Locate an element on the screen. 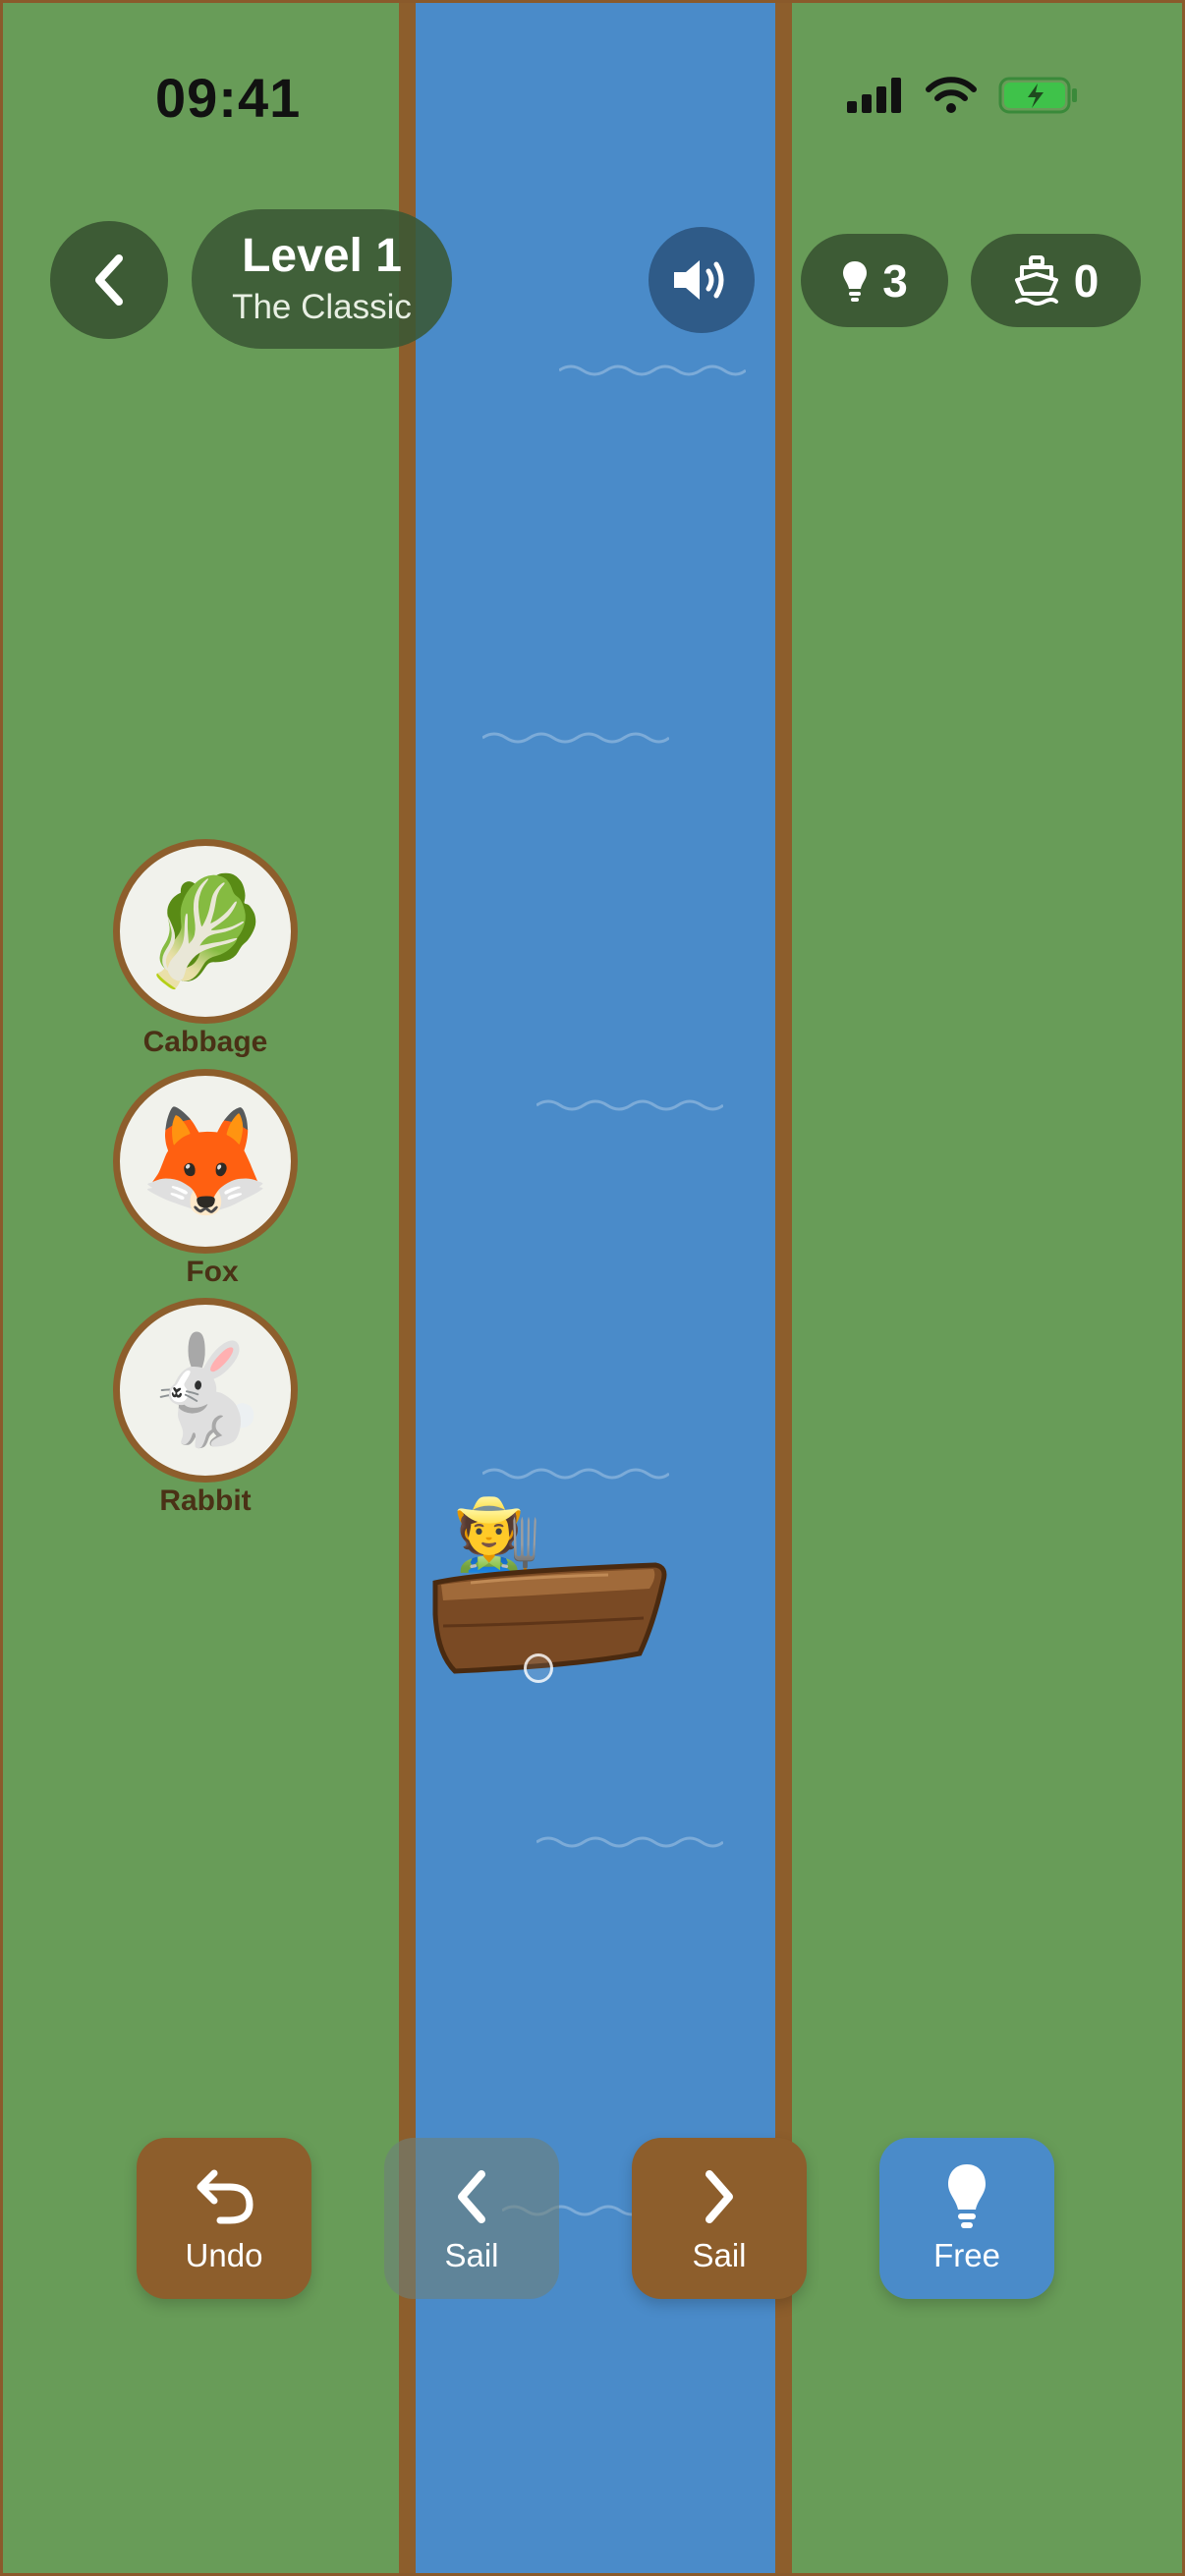 The height and width of the screenshot is (2576, 1185). item-cabbage: 🥬 Cabbage is located at coordinates (206, 949).